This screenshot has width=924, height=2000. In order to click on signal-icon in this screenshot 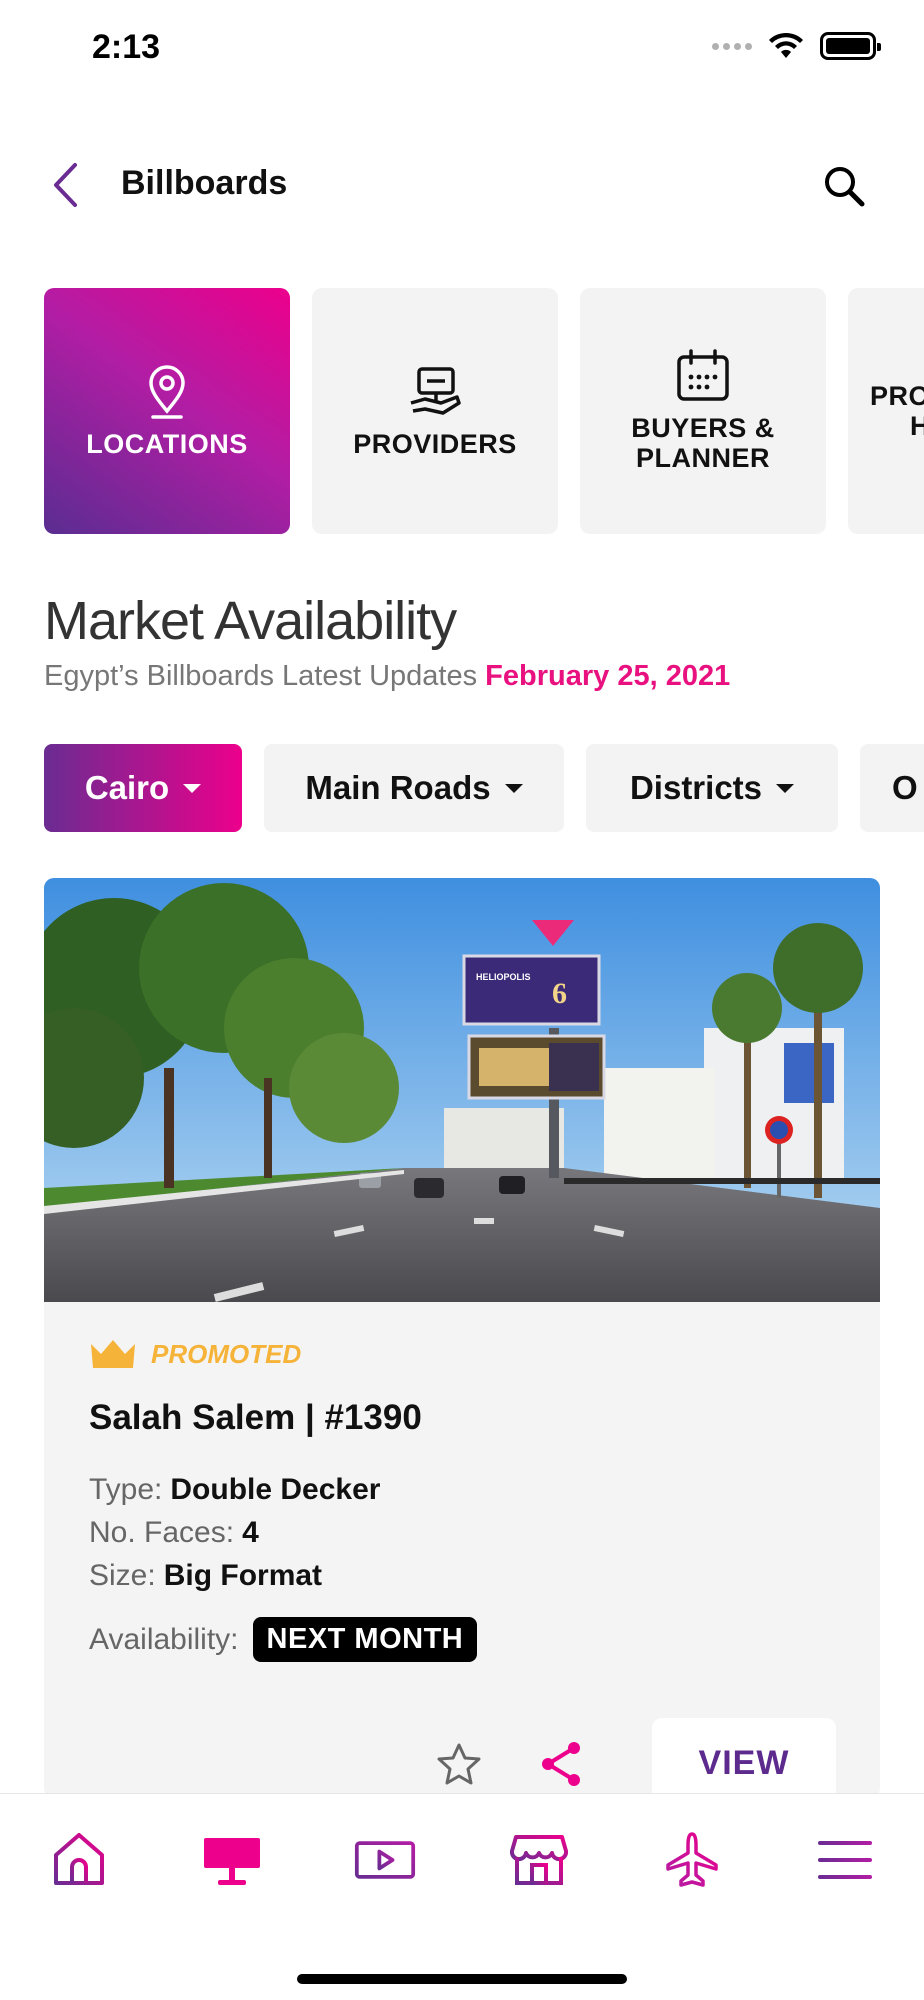, I will do `click(732, 46)`.